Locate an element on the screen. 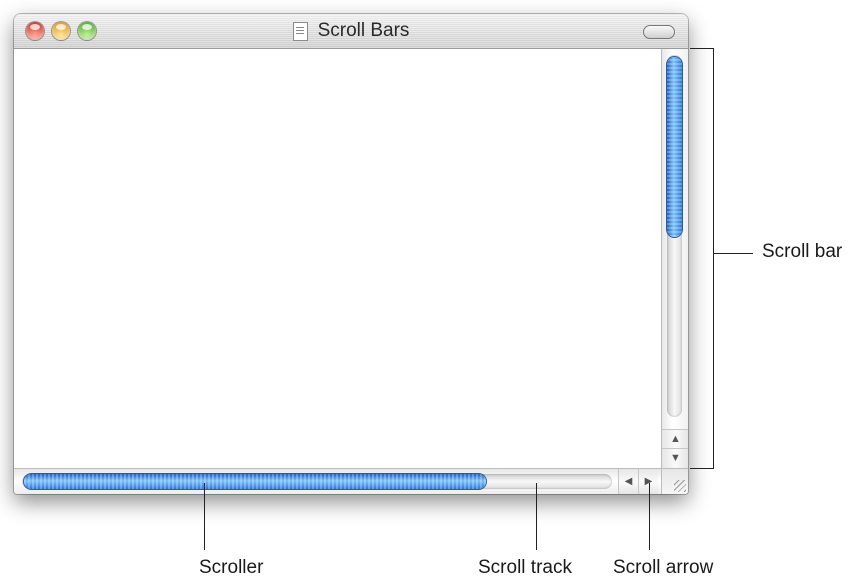 The width and height of the screenshot is (852, 581). scroll-left-arrow: ◀ is located at coordinates (628, 481).